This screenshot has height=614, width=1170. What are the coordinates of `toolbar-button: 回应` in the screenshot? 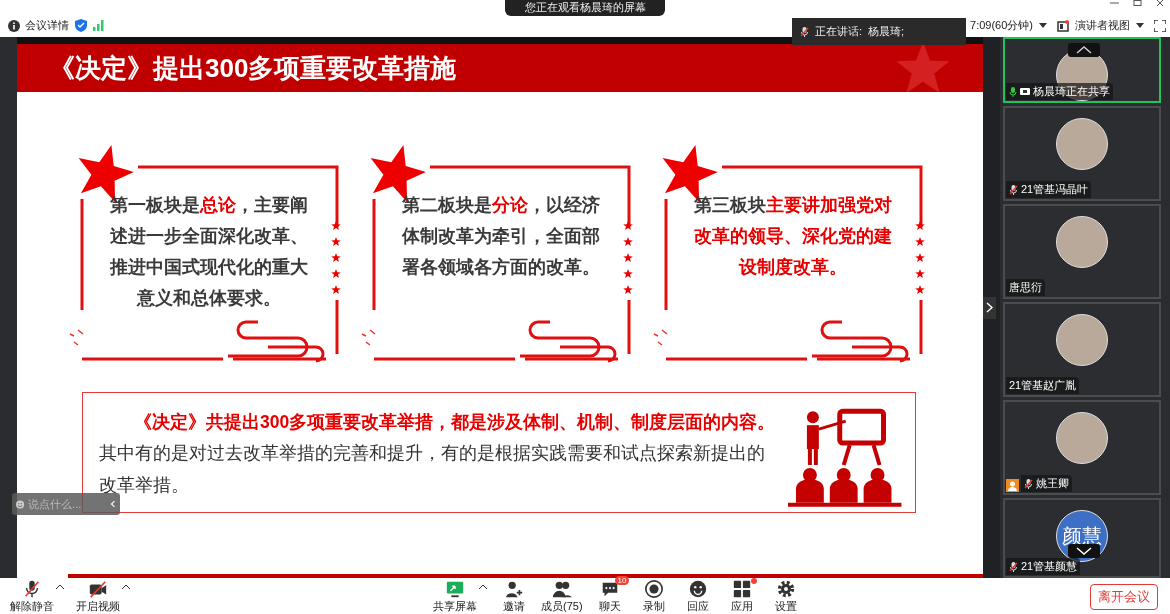 It's located at (697, 596).